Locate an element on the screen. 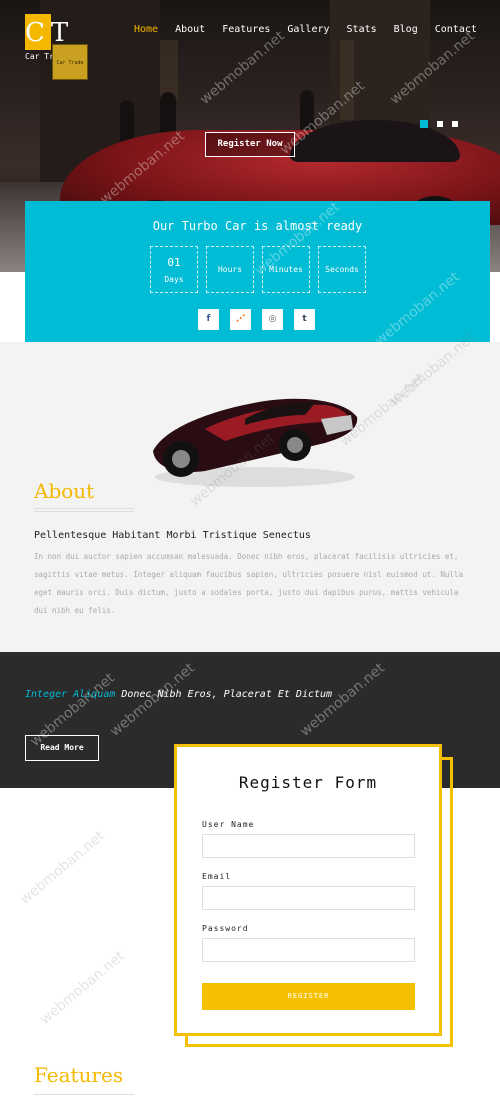 The width and height of the screenshot is (500, 1100). countdown-days: 01 Days is located at coordinates (174, 269).